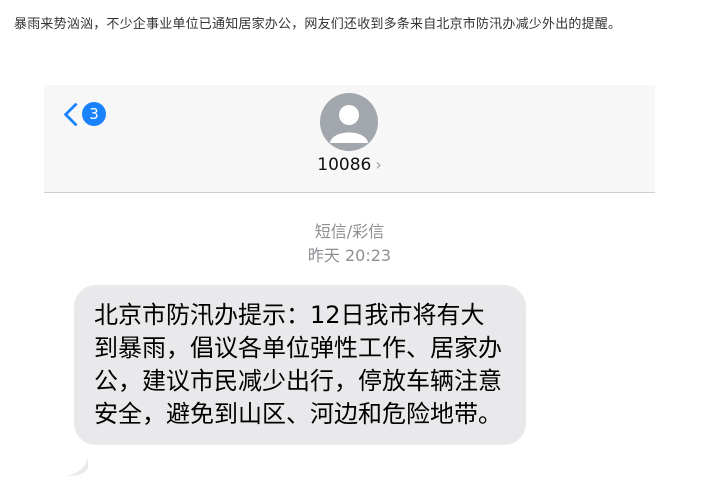 The image size is (717, 498). Describe the element at coordinates (378, 164) in the screenshot. I see `chevron-right-icon: ›` at that location.